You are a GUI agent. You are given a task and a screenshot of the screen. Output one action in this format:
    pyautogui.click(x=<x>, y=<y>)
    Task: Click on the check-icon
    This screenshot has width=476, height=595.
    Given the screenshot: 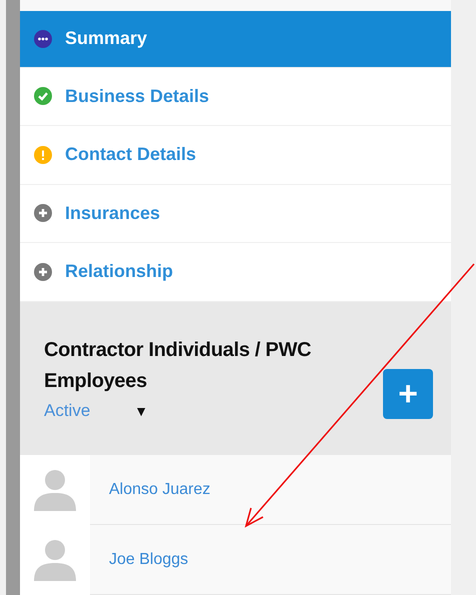 What is the action you would take?
    pyautogui.click(x=43, y=96)
    